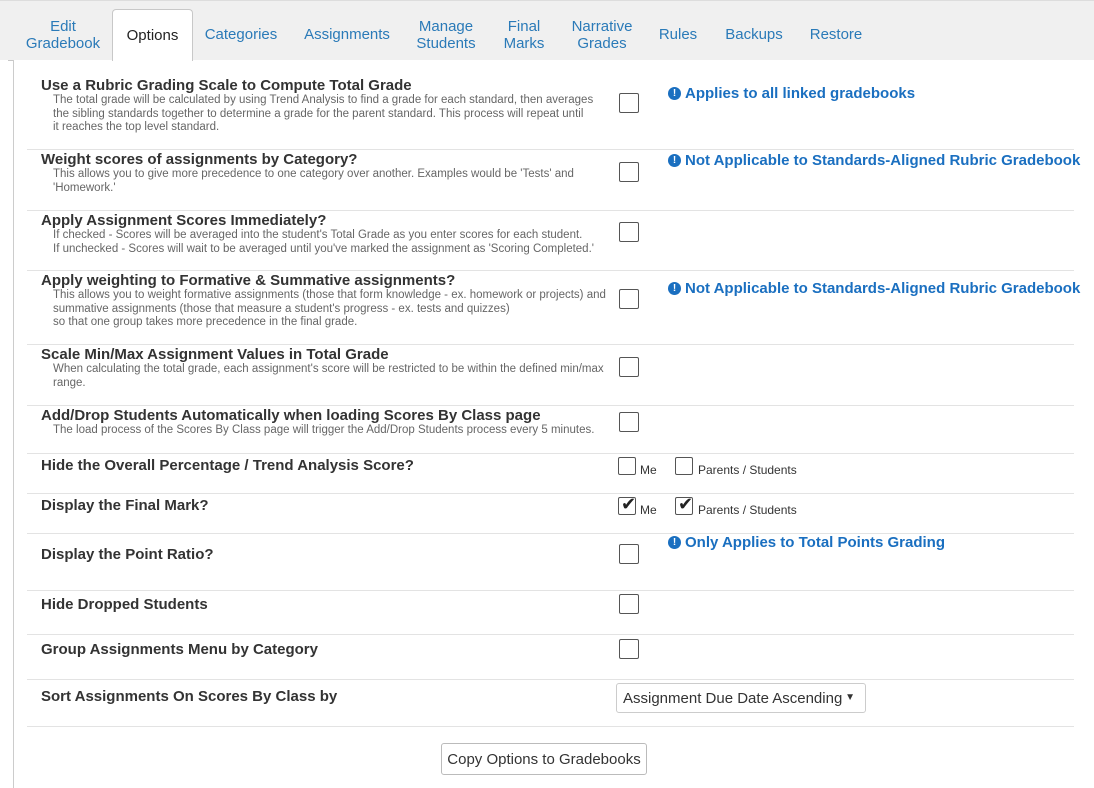  Describe the element at coordinates (125, 505) in the screenshot. I see `option-title: Display the Final Mark?` at that location.